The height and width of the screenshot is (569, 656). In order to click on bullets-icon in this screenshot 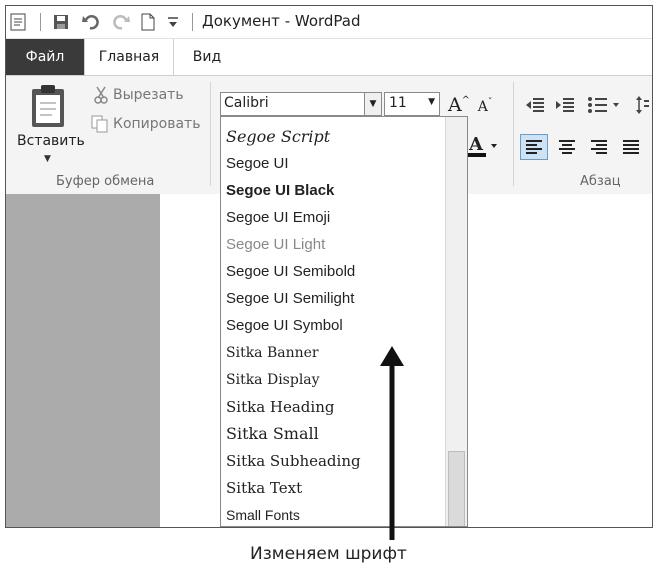, I will do `click(604, 105)`.